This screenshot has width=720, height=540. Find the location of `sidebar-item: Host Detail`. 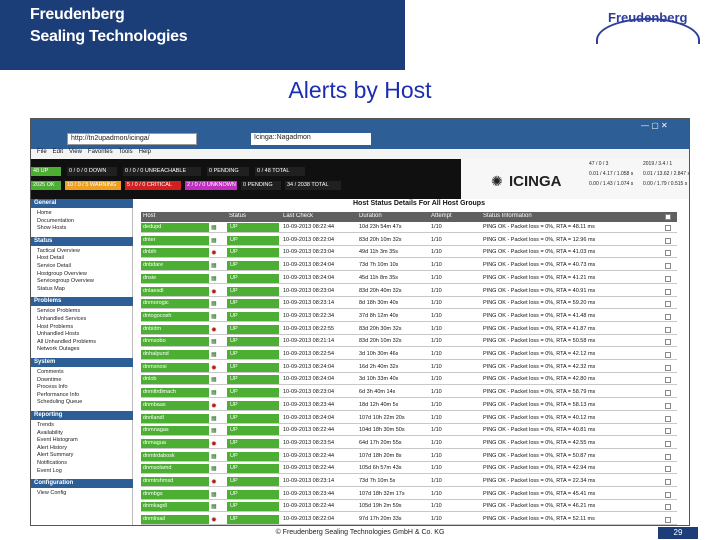

sidebar-item: Host Detail is located at coordinates (50, 258).